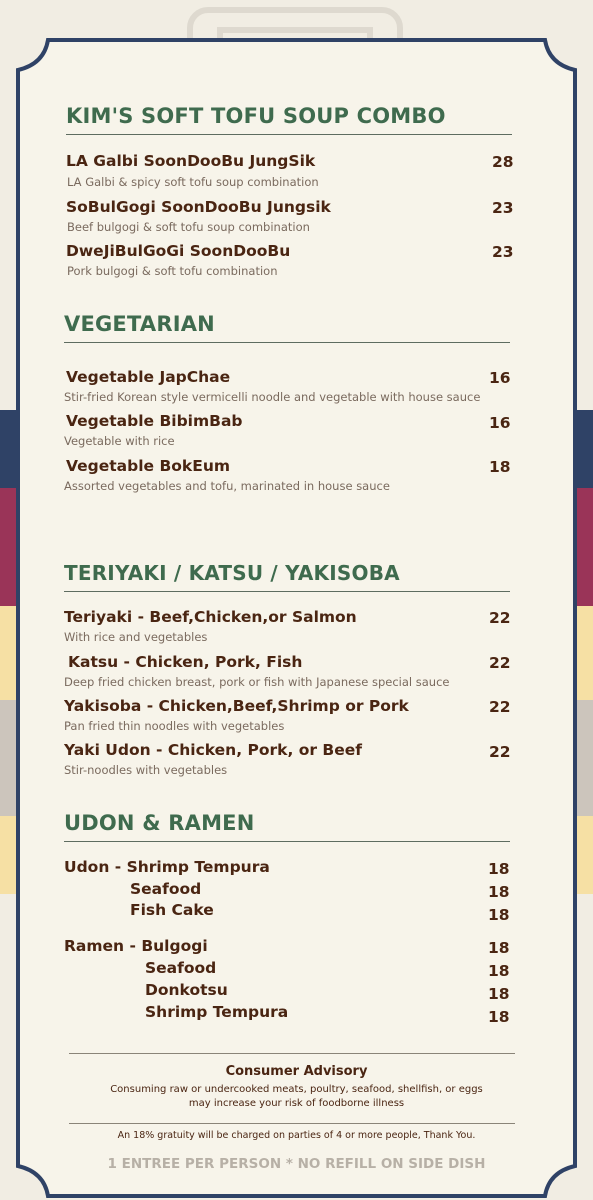 The height and width of the screenshot is (1200, 593). I want to click on menu-item-name: Vegetable JapChae, so click(148, 377).